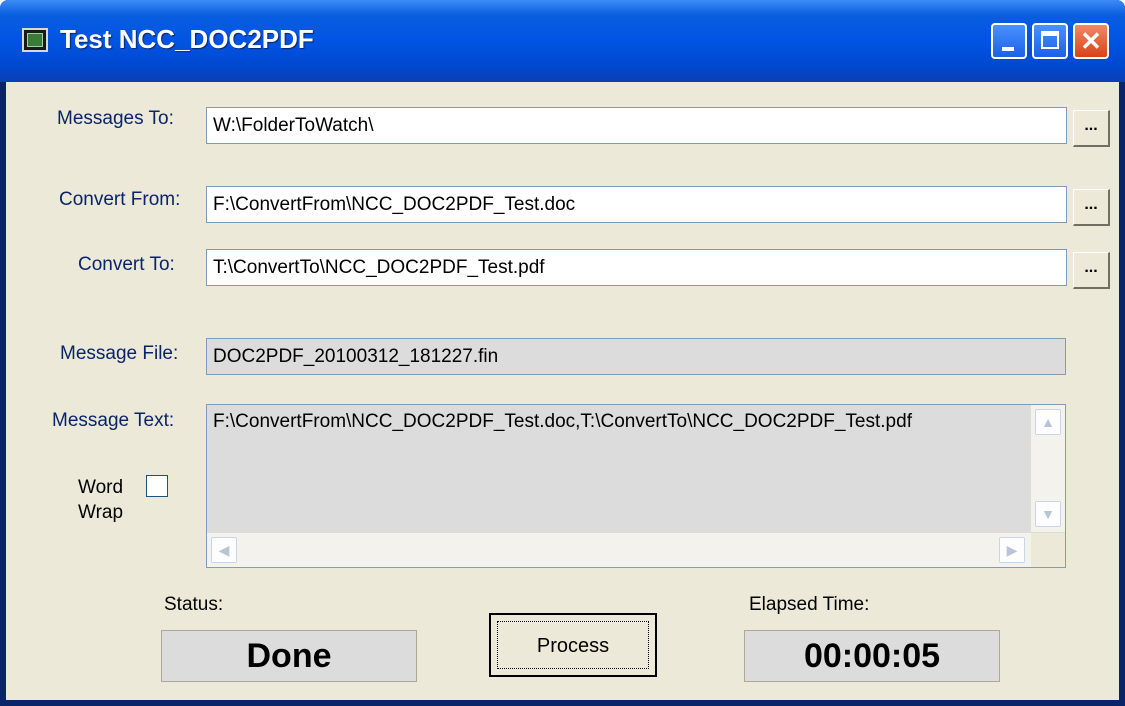  What do you see at coordinates (809, 604) in the screenshot?
I see `elapsed-time-label: Elapsed Time:` at bounding box center [809, 604].